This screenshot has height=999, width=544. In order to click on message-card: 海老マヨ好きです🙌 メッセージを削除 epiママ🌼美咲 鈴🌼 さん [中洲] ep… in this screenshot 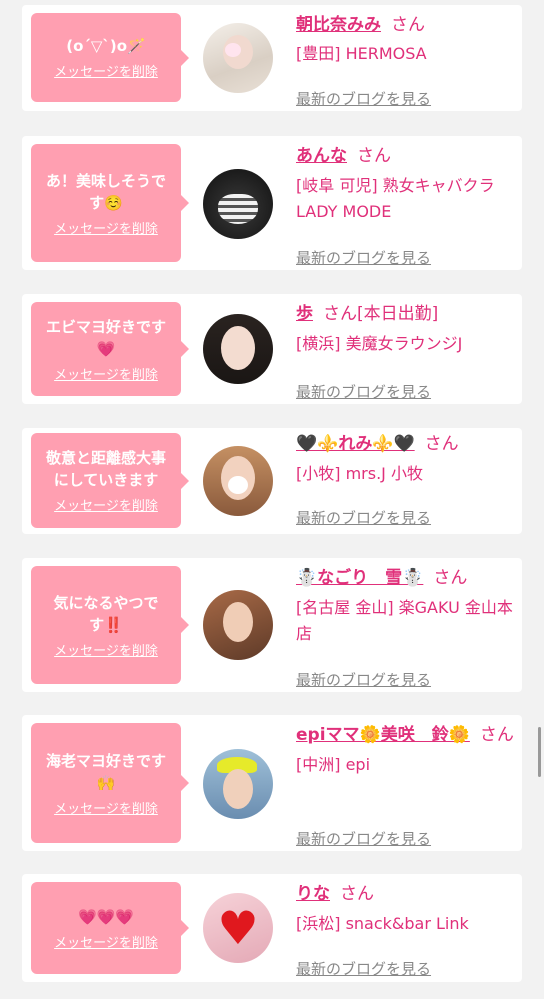, I will do `click(272, 783)`.